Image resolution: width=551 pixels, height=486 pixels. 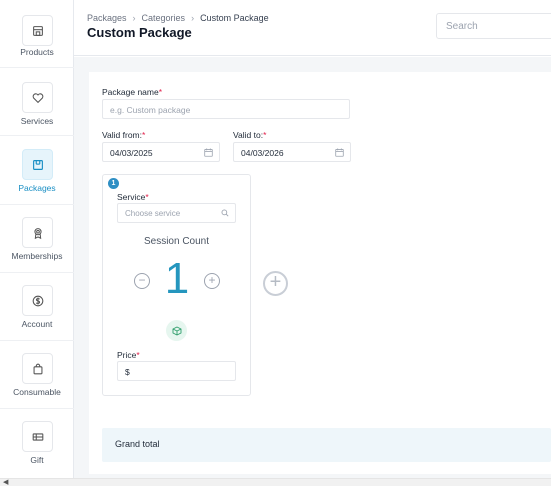 I want to click on package-name-label: Package name*, so click(x=132, y=92).